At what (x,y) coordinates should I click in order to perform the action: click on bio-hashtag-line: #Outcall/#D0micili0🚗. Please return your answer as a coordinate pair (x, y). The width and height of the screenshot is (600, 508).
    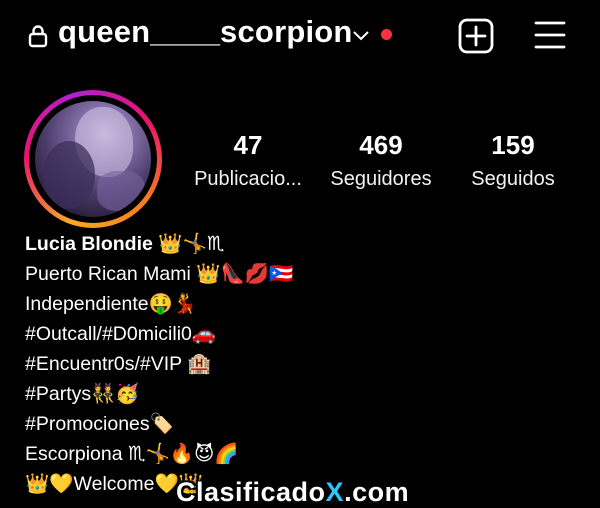
    Looking at the image, I should click on (159, 334).